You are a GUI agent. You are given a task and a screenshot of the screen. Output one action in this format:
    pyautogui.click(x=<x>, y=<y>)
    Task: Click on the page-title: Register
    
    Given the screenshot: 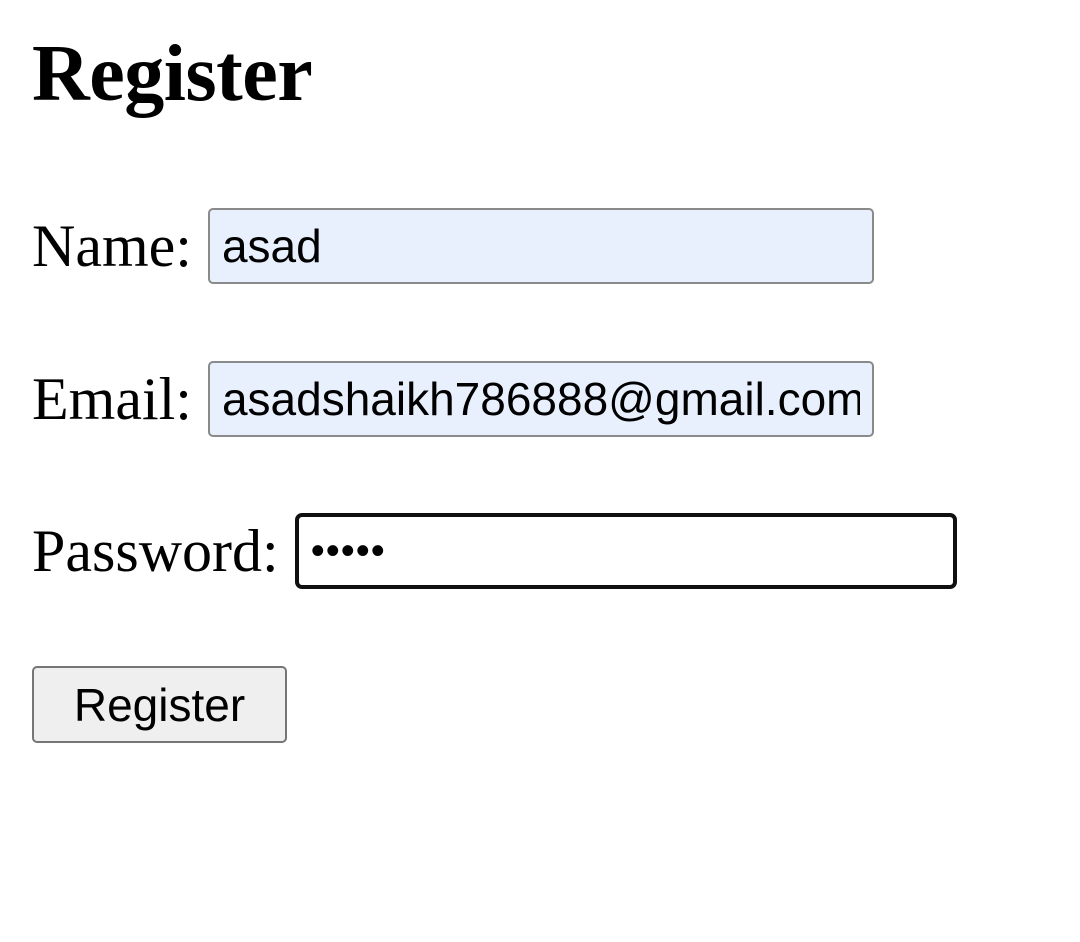 What is the action you would take?
    pyautogui.click(x=172, y=74)
    